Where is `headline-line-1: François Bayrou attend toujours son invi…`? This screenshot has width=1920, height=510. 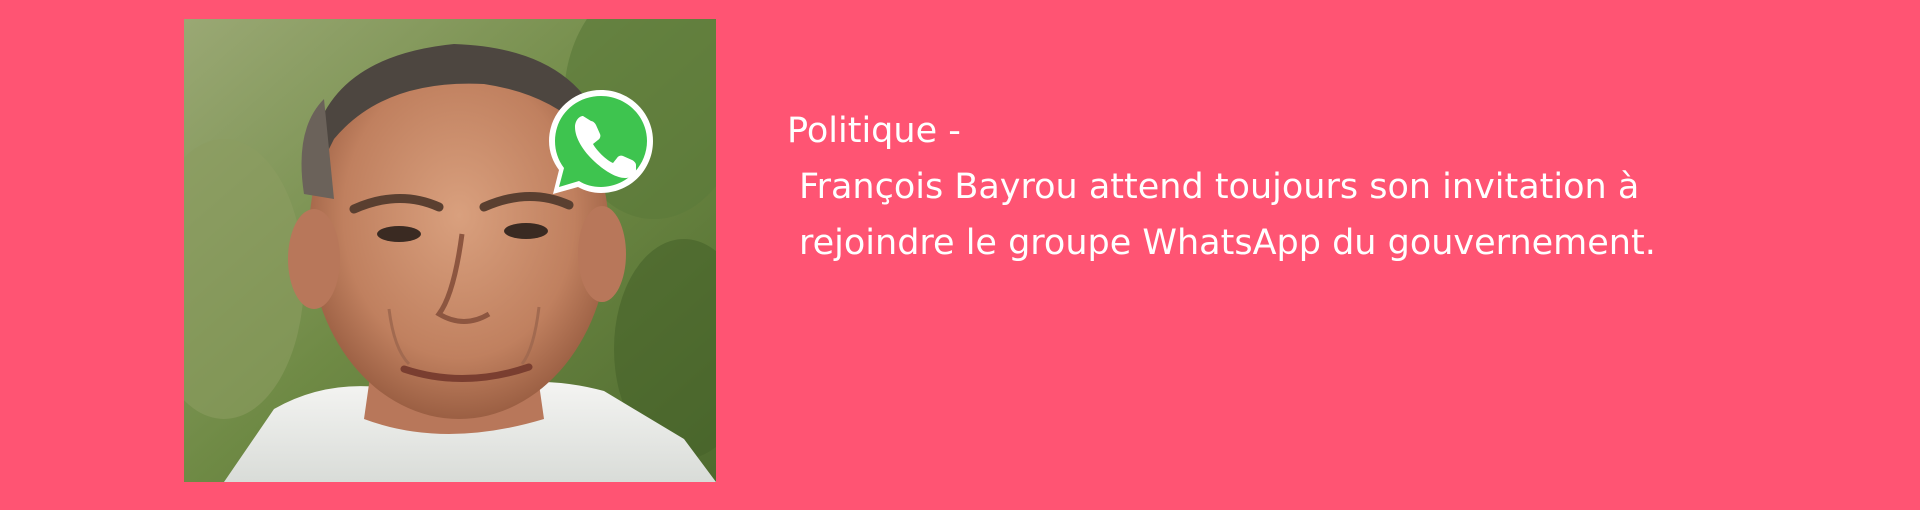
headline-line-1: François Bayrou attend toujours son invi… is located at coordinates (1219, 187).